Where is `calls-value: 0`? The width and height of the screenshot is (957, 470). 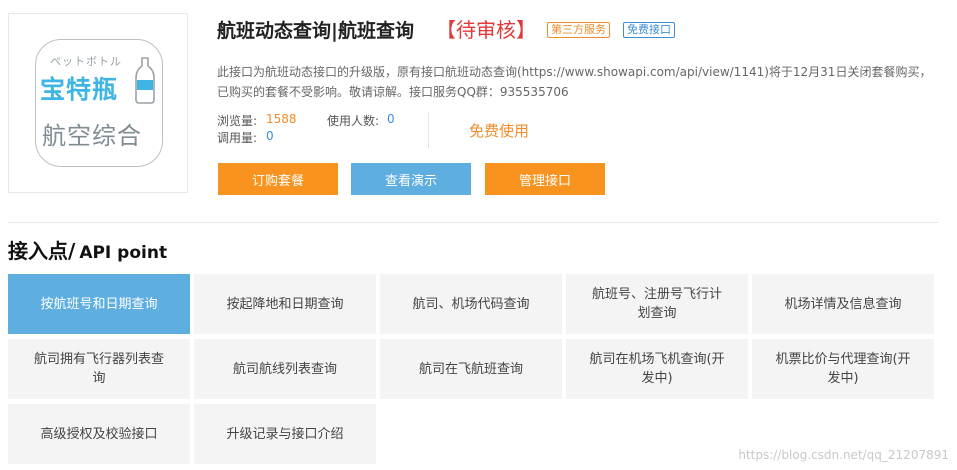
calls-value: 0 is located at coordinates (270, 136).